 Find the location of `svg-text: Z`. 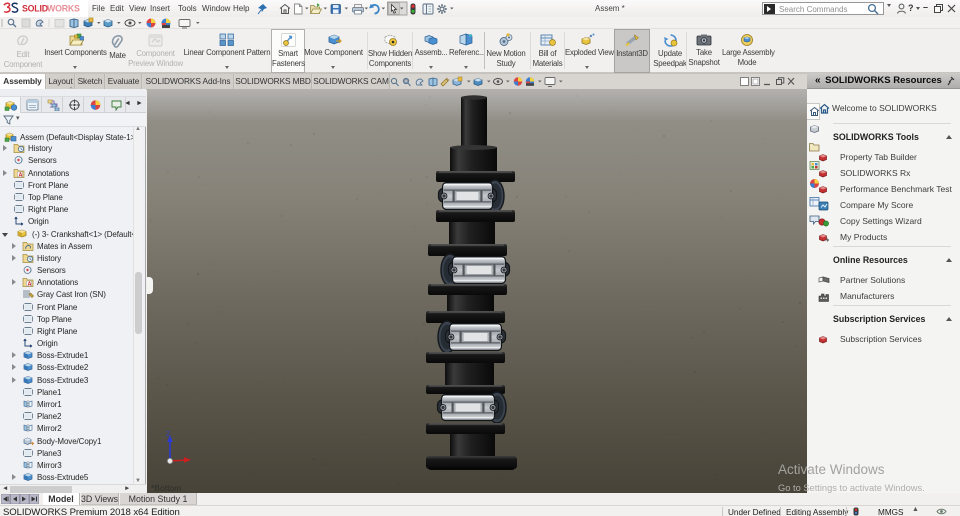

svg-text: Z is located at coordinates (168, 434).